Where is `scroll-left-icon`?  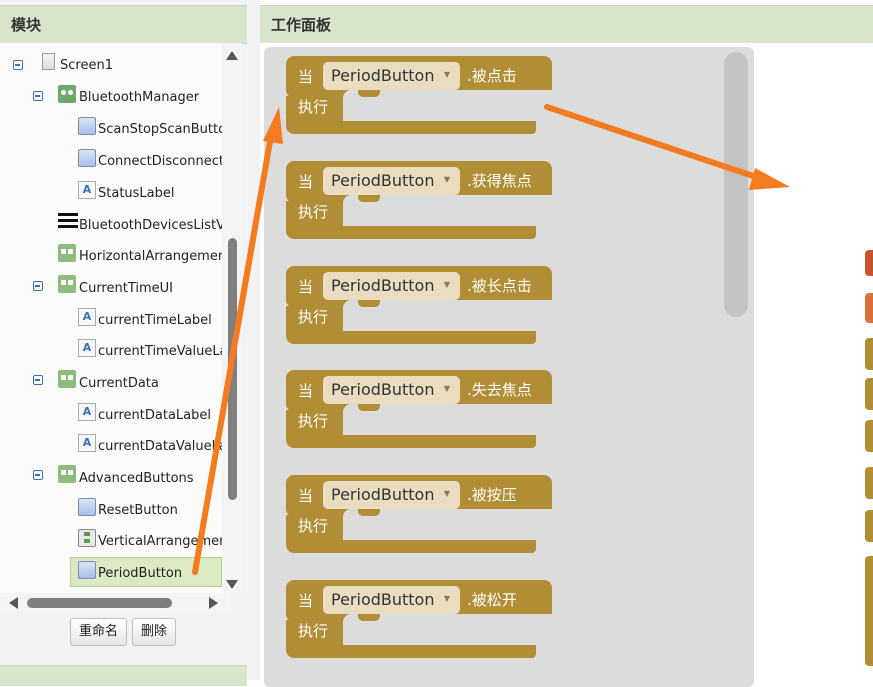
scroll-left-icon is located at coordinates (13, 603).